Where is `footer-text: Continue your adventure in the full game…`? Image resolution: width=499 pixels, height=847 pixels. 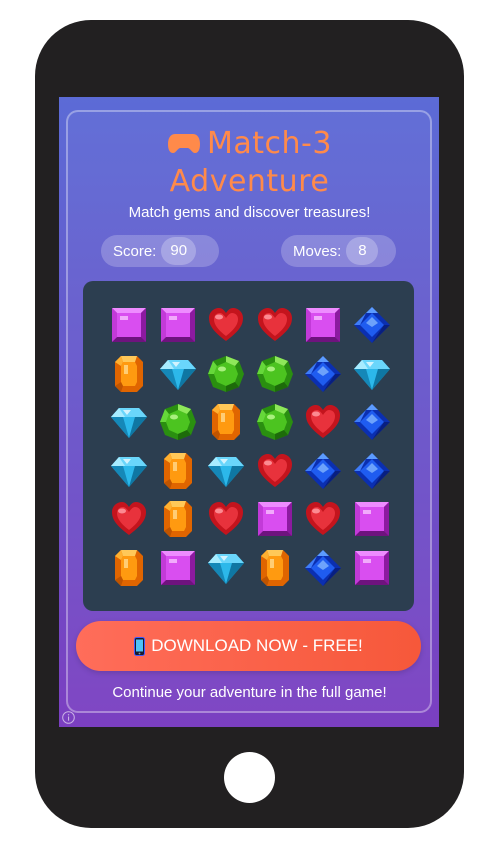
footer-text: Continue your adventure in the full game… is located at coordinates (249, 692).